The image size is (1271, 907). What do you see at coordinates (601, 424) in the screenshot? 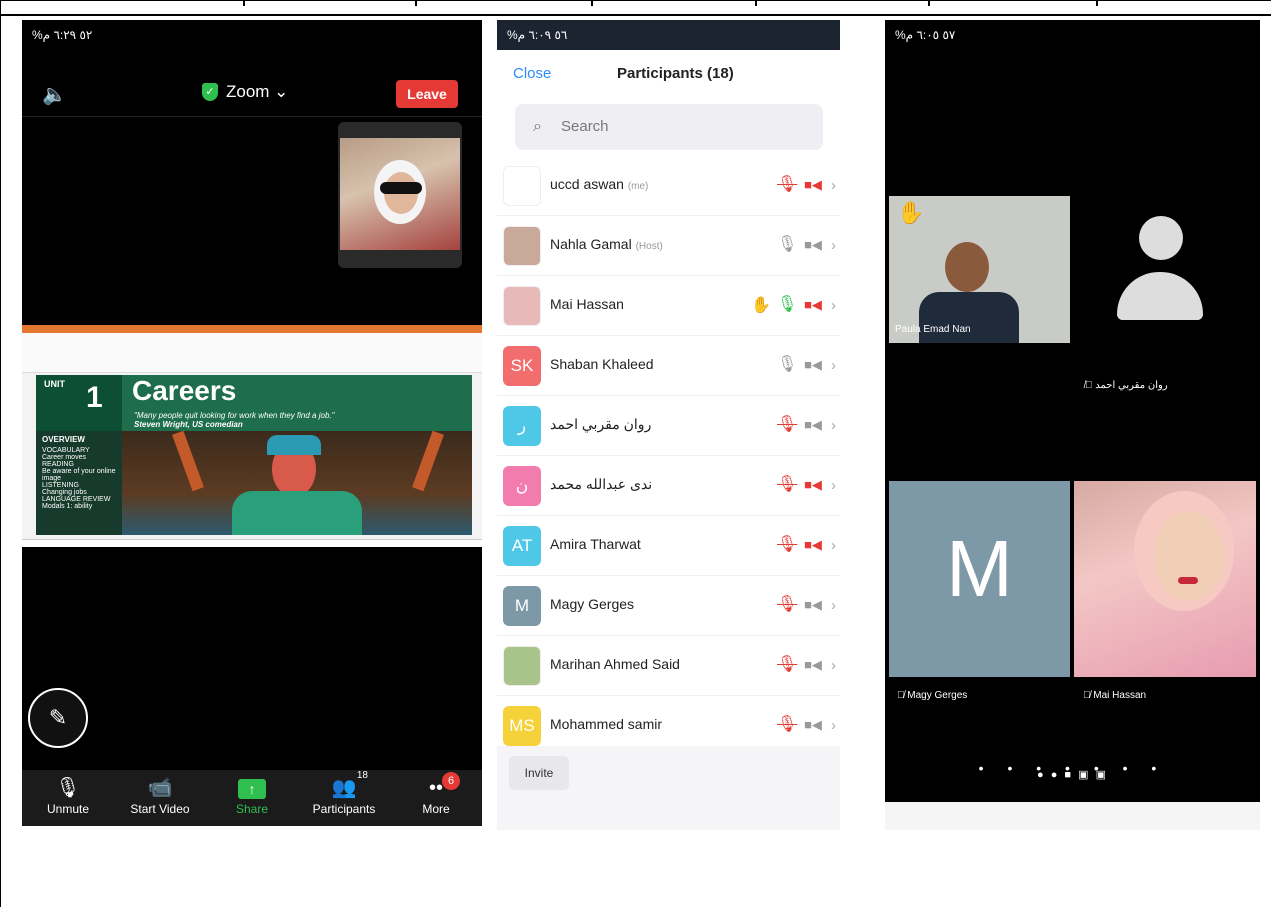
I see `participant-name: روان مقربي احمد` at bounding box center [601, 424].